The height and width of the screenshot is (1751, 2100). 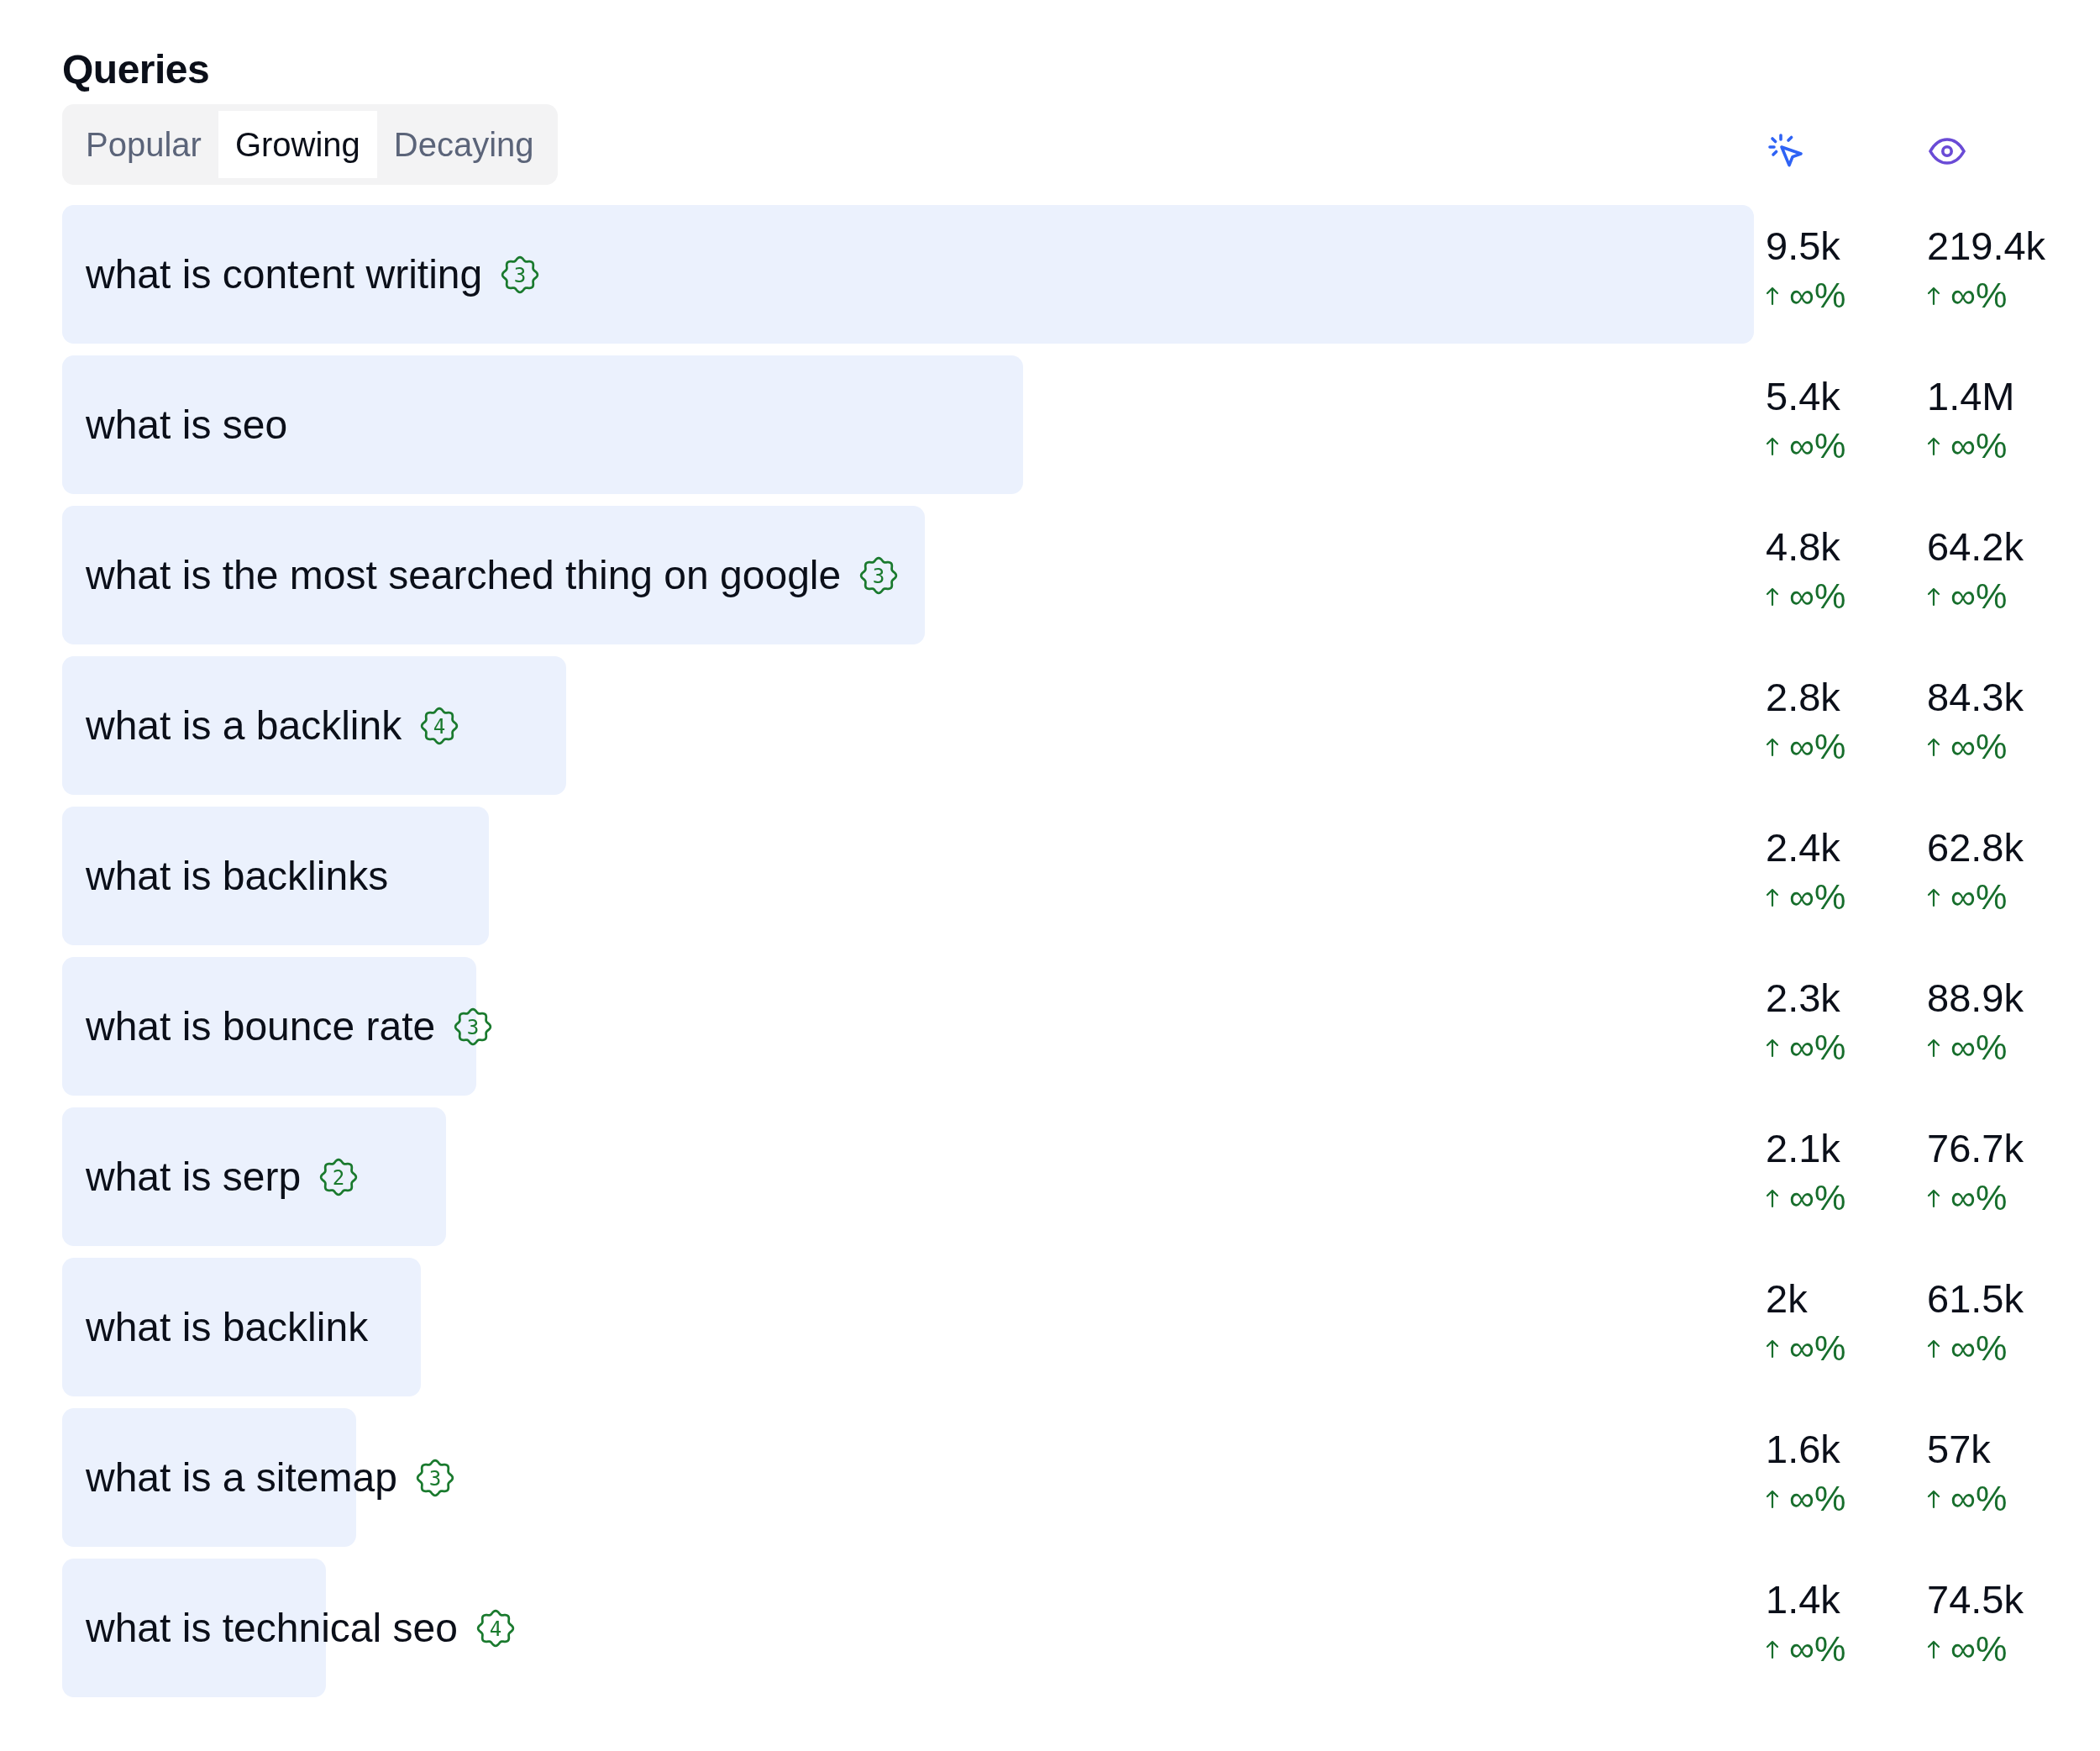 What do you see at coordinates (1959, 1449) in the screenshot?
I see `impression-count: 57k` at bounding box center [1959, 1449].